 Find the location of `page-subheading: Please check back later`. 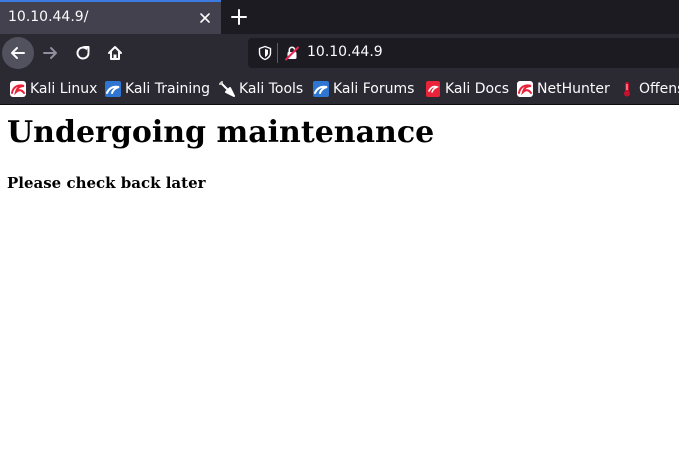

page-subheading: Please check back later is located at coordinates (106, 183).